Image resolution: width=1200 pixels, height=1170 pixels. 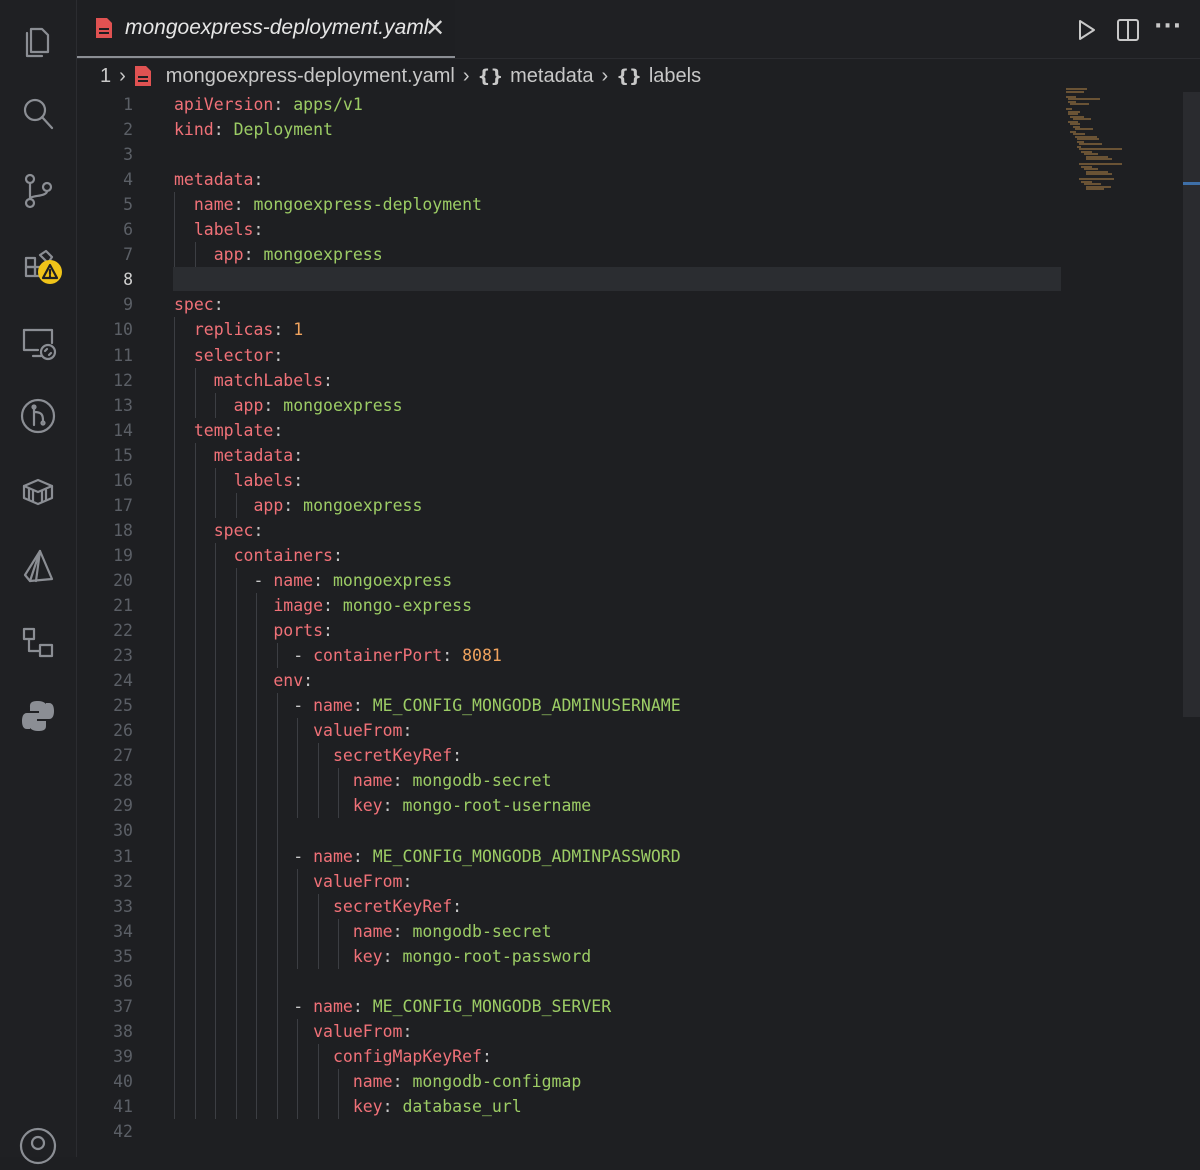 I want to click on code-line: 32 valueFrom:, so click(x=577, y=881).